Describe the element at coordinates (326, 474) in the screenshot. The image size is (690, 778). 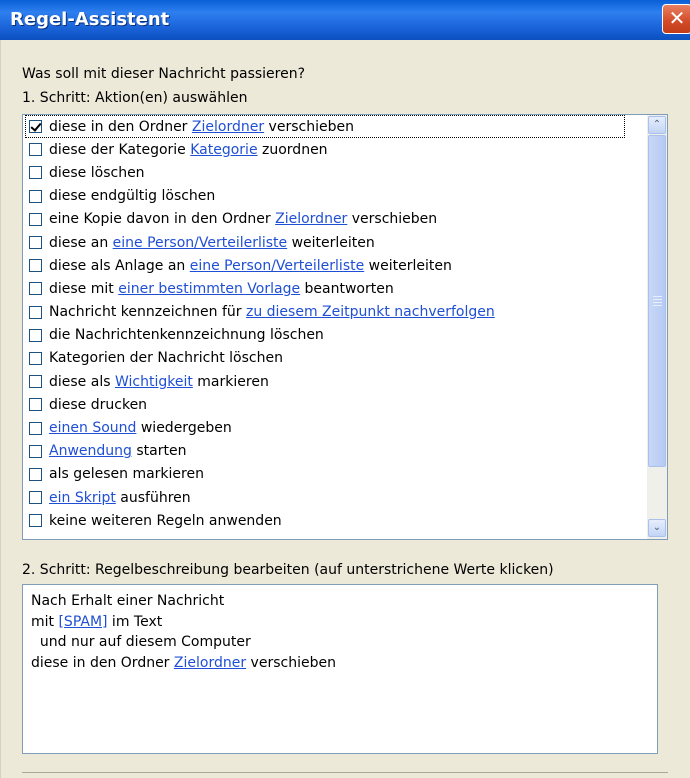
I see `action-item: als gelesen markieren` at that location.